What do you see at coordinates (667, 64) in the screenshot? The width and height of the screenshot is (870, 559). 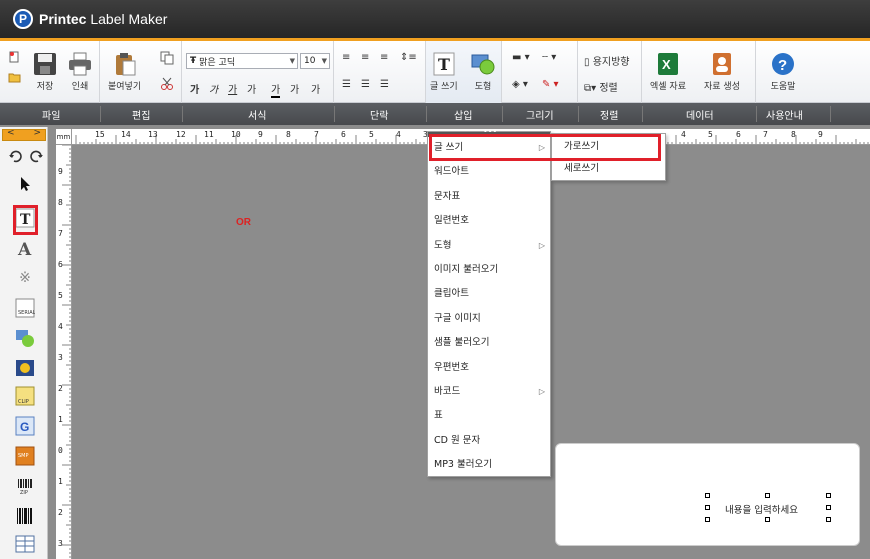 I see `excel-icon: X` at bounding box center [667, 64].